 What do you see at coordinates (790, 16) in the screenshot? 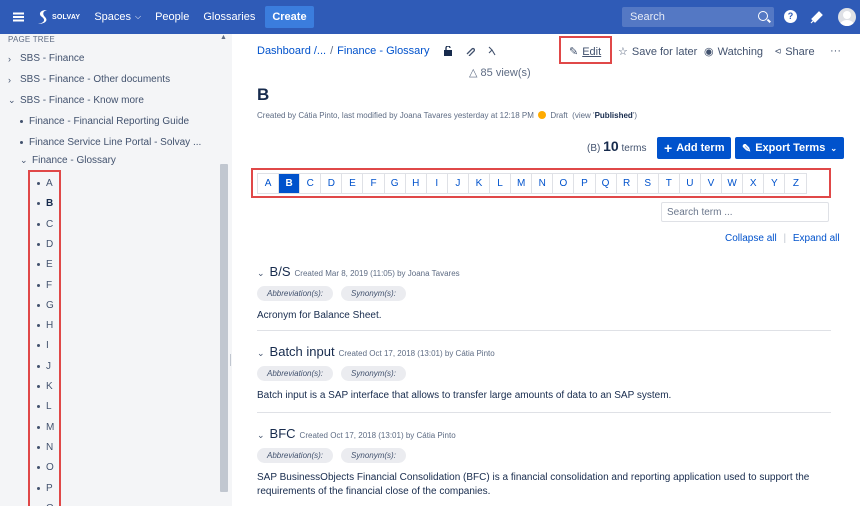
I see `help-icon: ?` at bounding box center [790, 16].